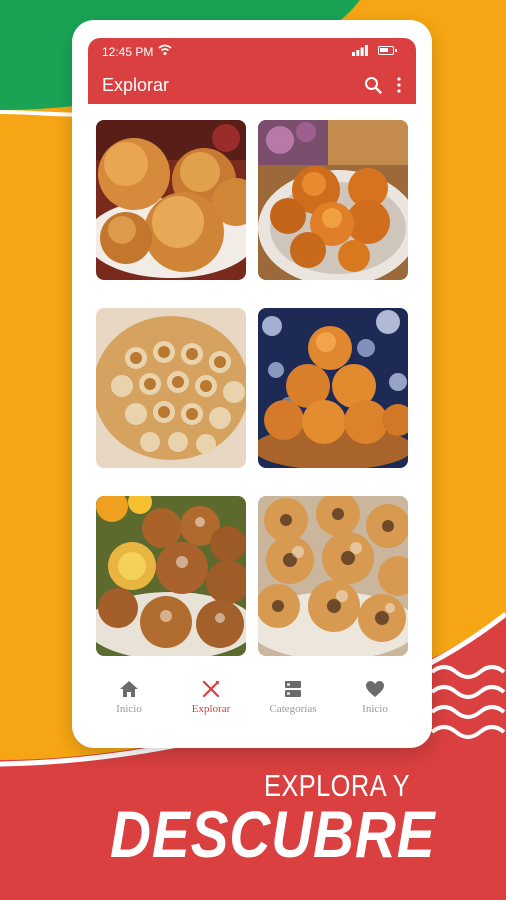 The image size is (506, 900). What do you see at coordinates (293, 709) in the screenshot?
I see `nav-label: Categorías` at bounding box center [293, 709].